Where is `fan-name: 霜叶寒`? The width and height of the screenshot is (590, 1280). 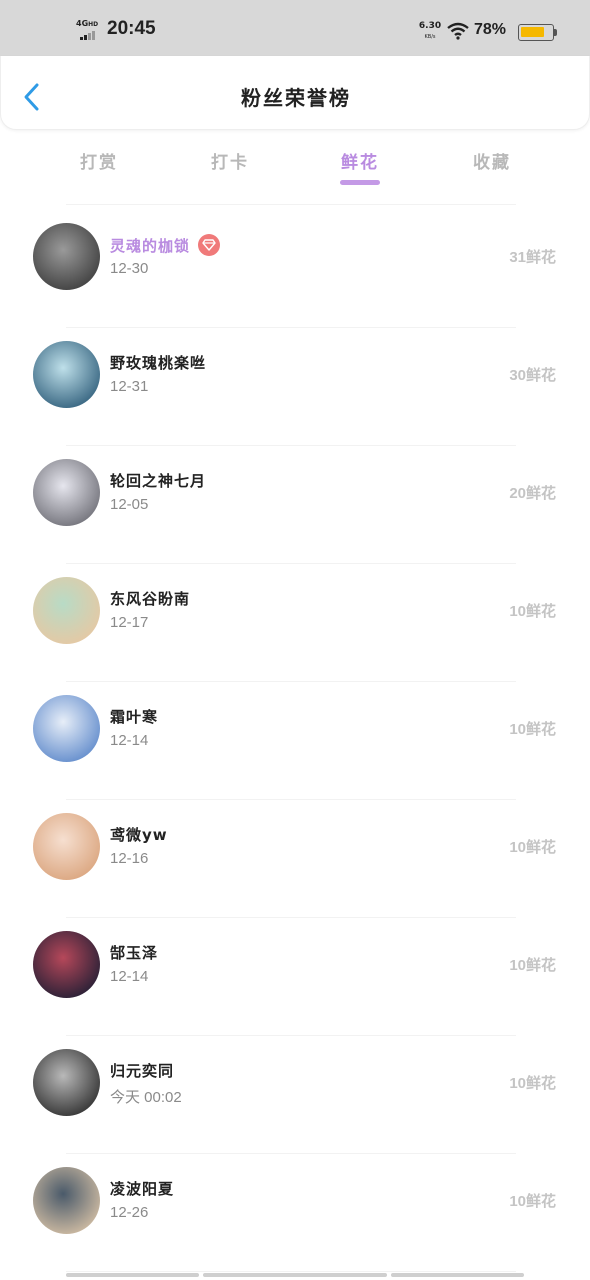
fan-name: 霜叶寒 is located at coordinates (134, 717).